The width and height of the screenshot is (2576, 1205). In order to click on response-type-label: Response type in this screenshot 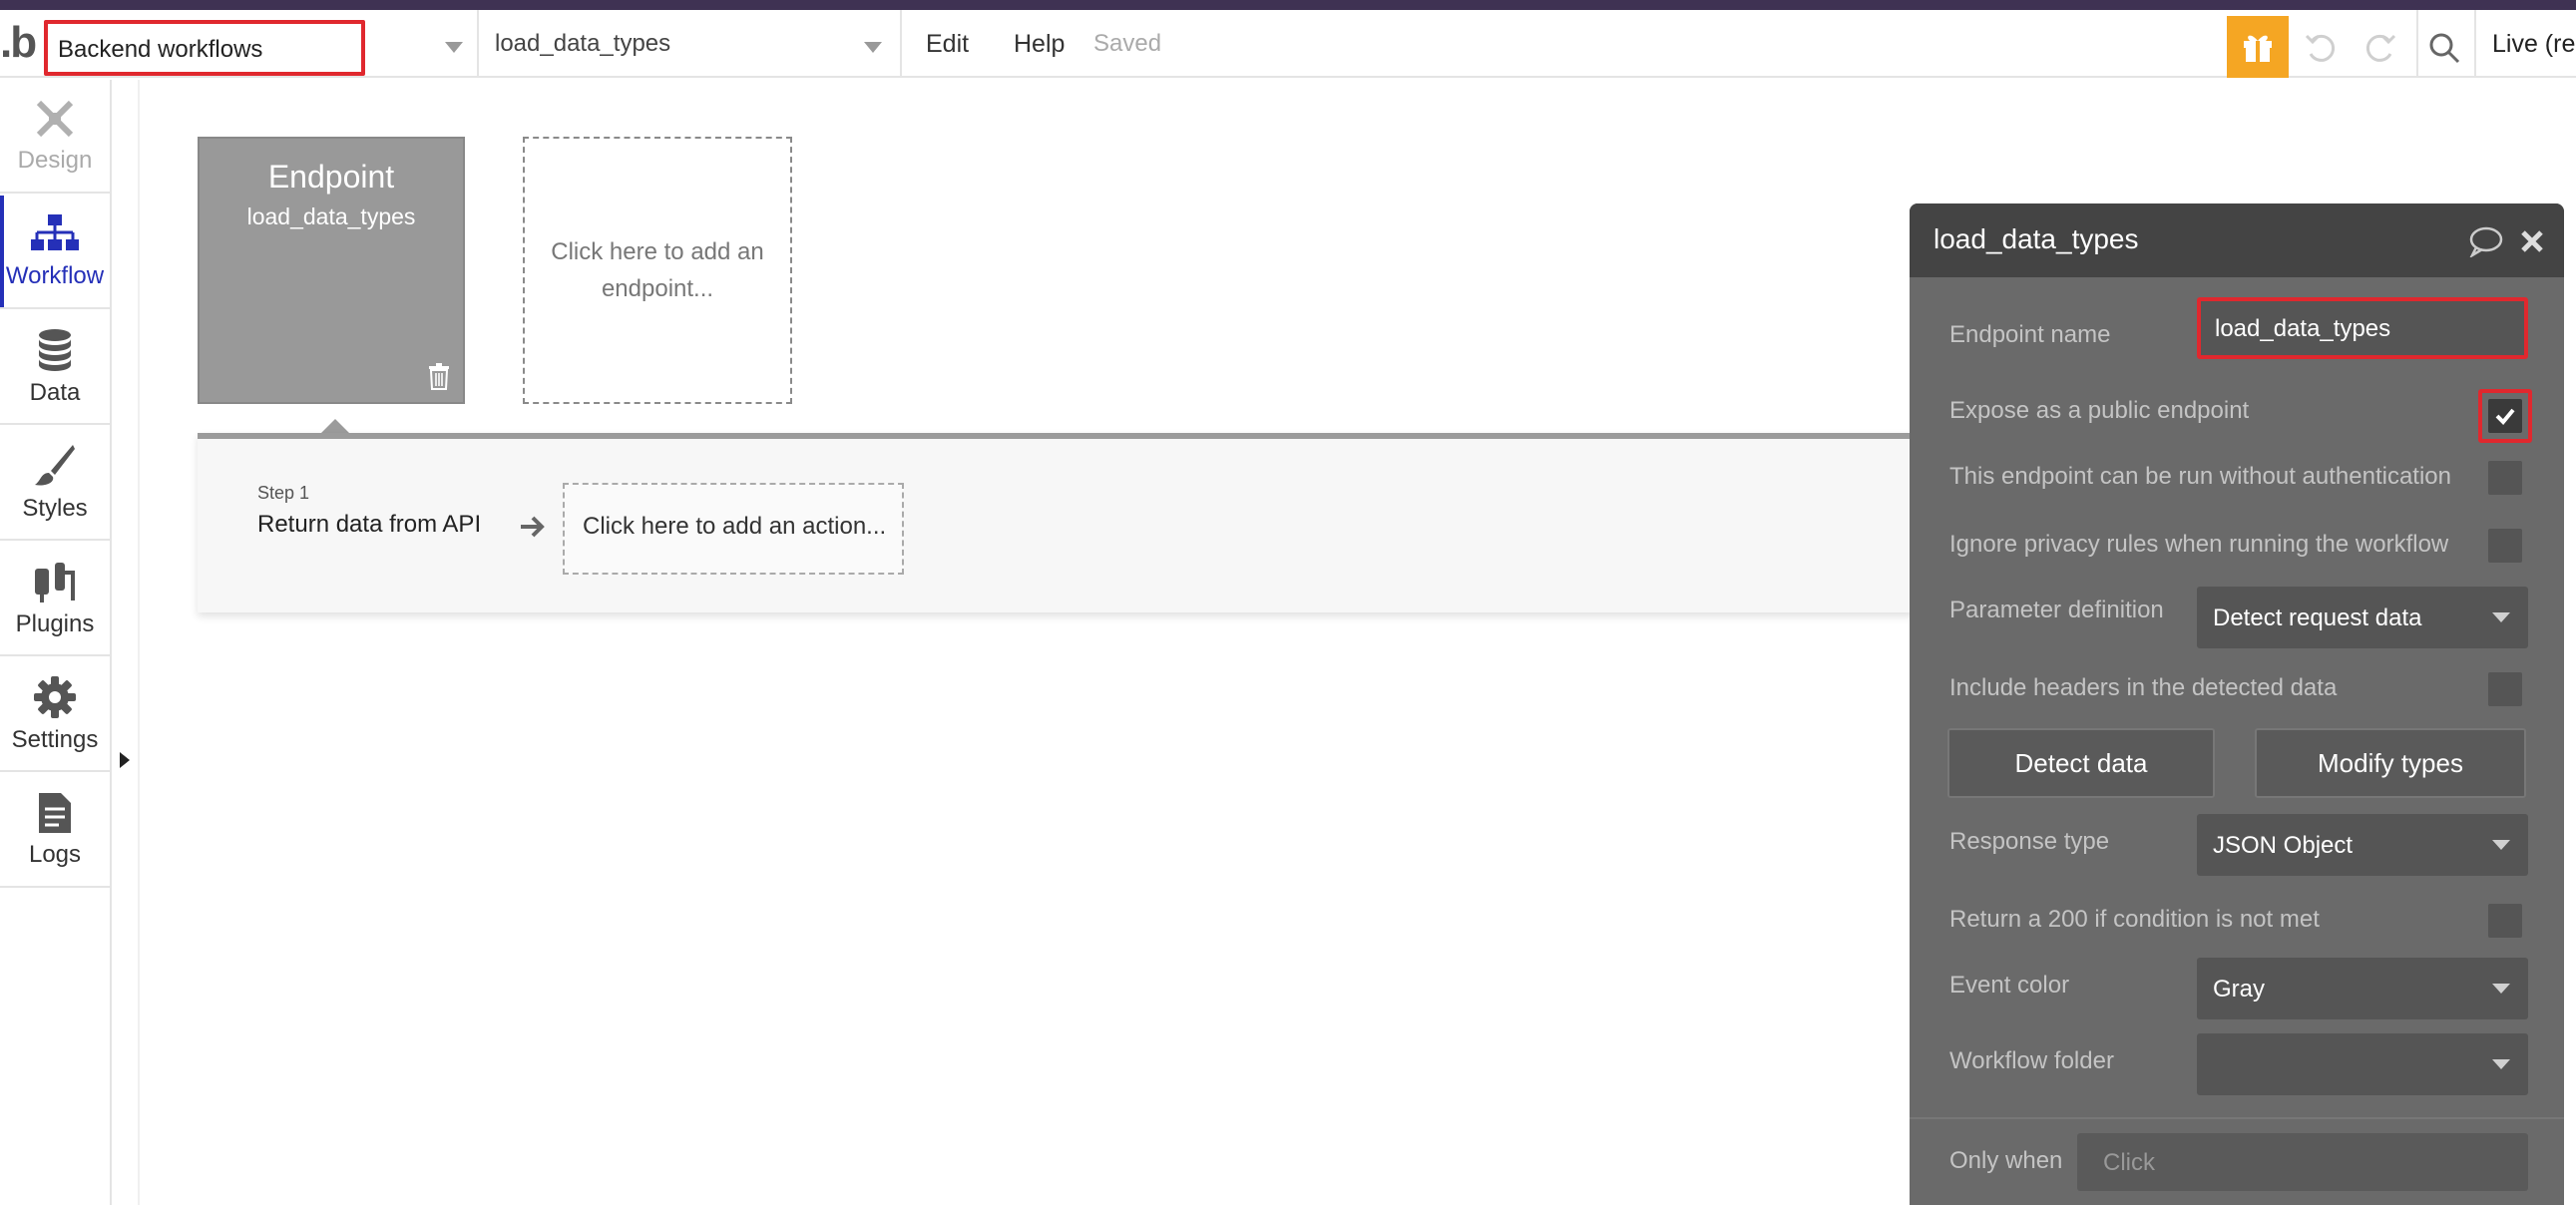, I will do `click(2029, 841)`.